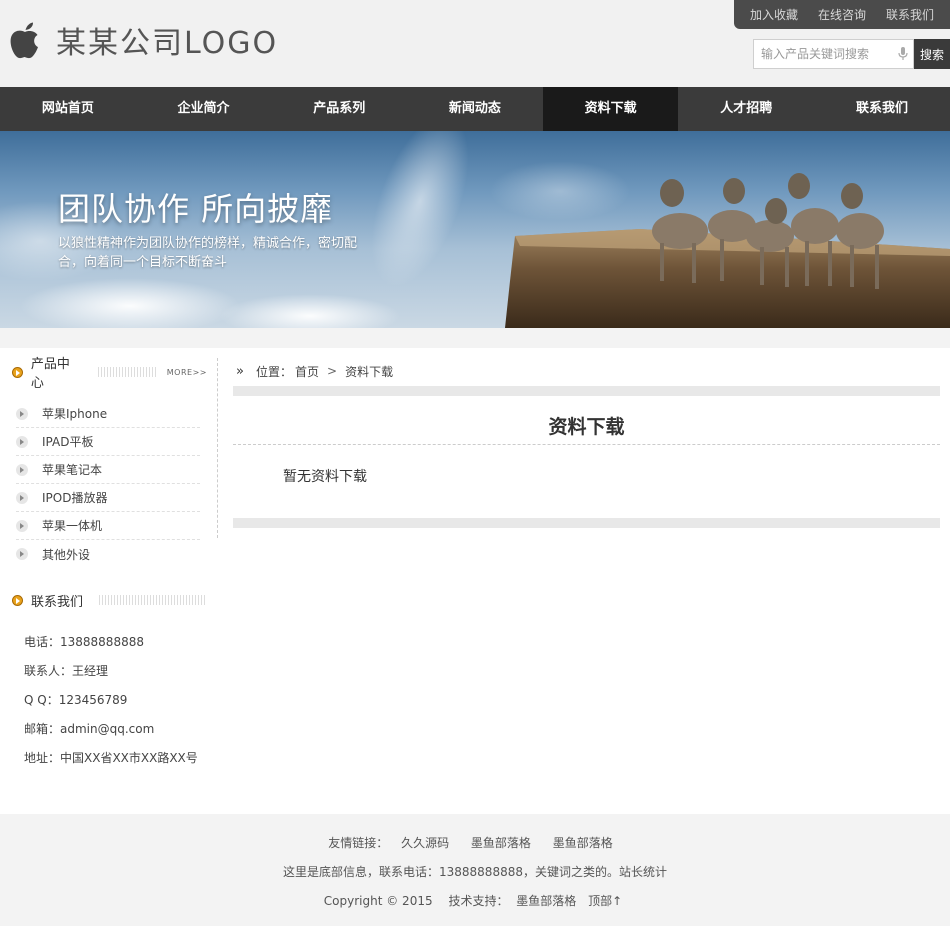 The image size is (950, 926). I want to click on friend-links: 友情链接： 久久源码 墨鱼部落格 墨鱼部落格, so click(475, 842).